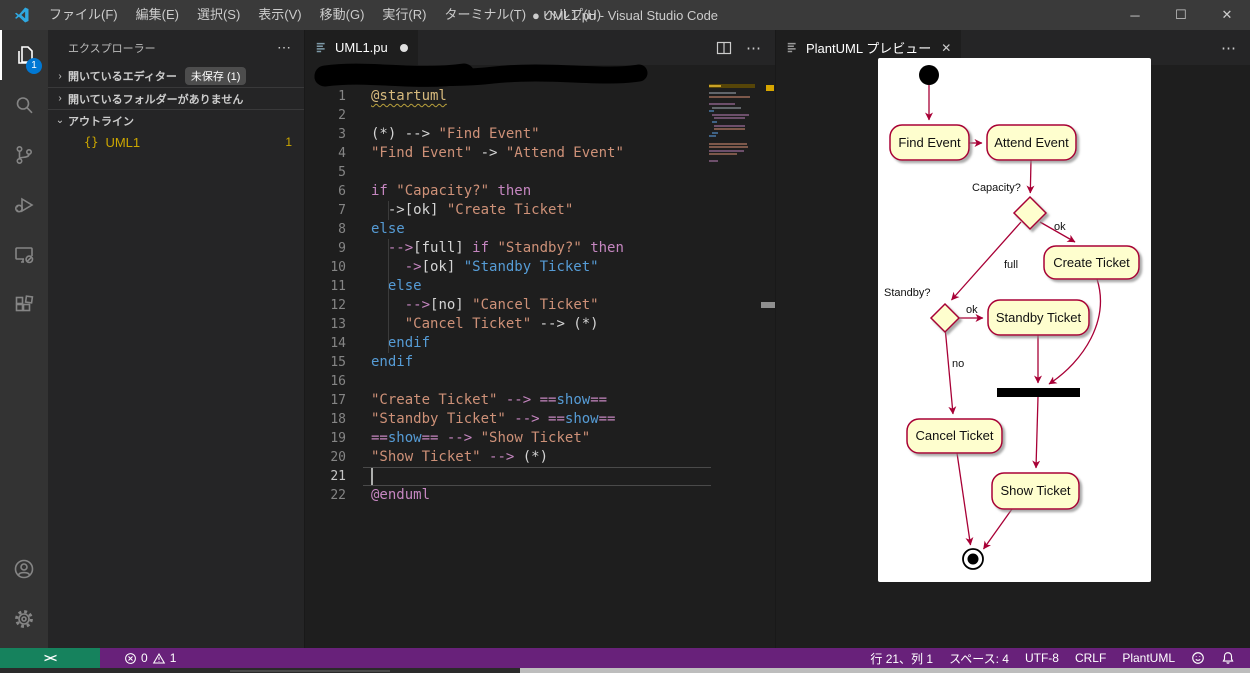  What do you see at coordinates (342, 172) in the screenshot?
I see `line-number: 5` at bounding box center [342, 172].